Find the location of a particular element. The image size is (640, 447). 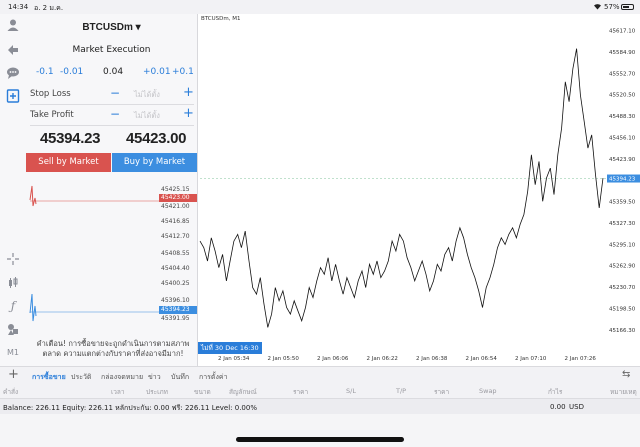

chart-type-icon is located at coordinates (13, 283).